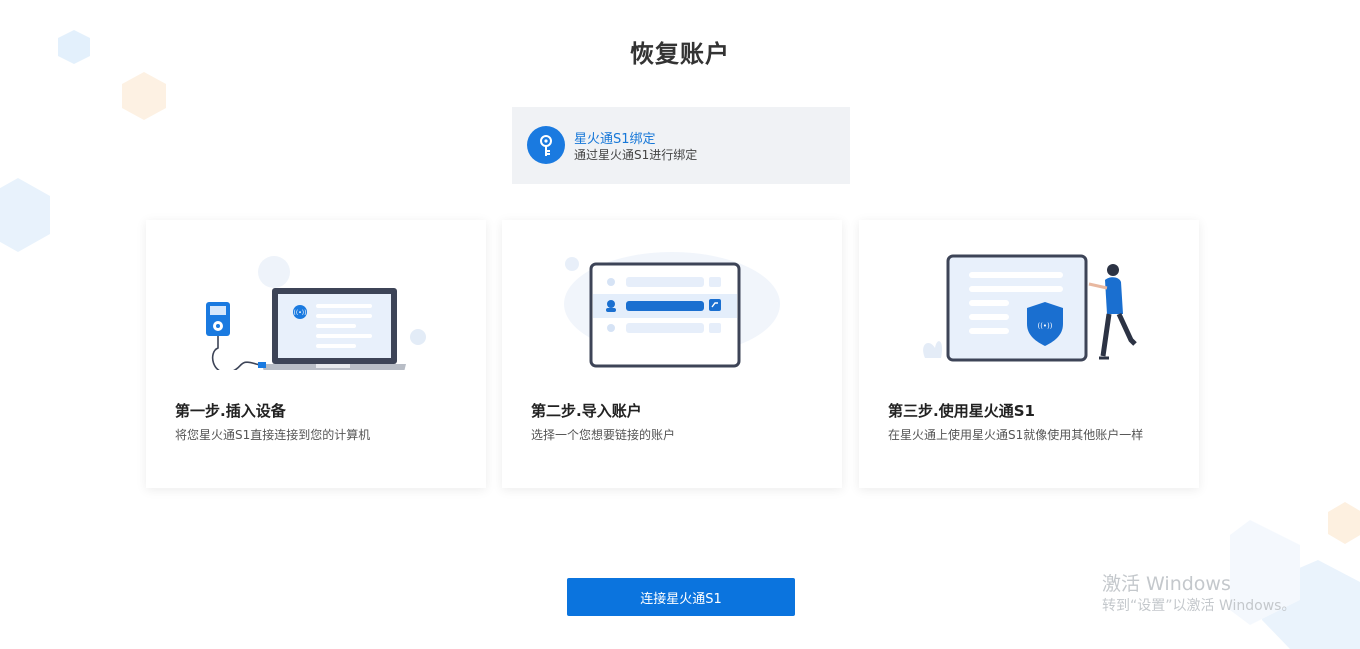 The width and height of the screenshot is (1360, 649). Describe the element at coordinates (636, 155) in the screenshot. I see `bind-method-description: 通过星火通S1进行绑定` at that location.